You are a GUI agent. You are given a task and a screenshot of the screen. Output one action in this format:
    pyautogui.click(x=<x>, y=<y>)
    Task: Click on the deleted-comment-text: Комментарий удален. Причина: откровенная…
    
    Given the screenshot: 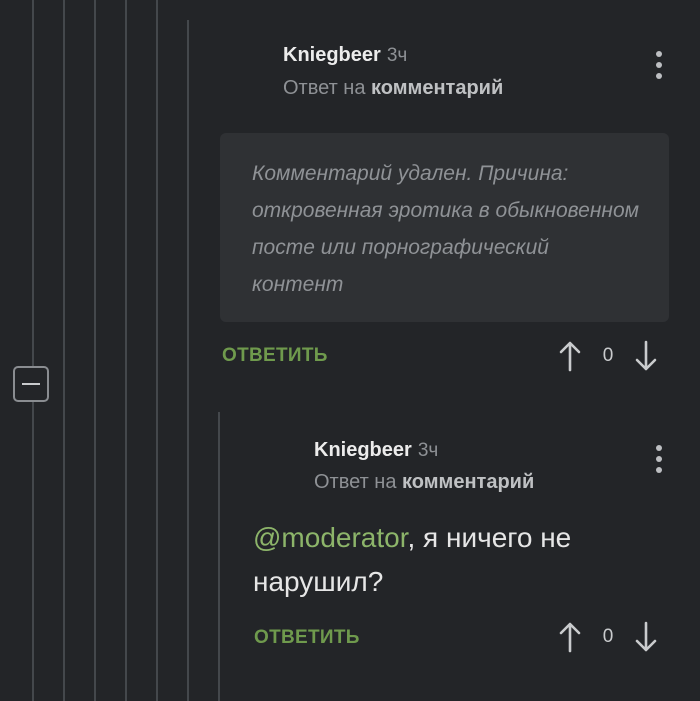 What is the action you would take?
    pyautogui.click(x=446, y=229)
    